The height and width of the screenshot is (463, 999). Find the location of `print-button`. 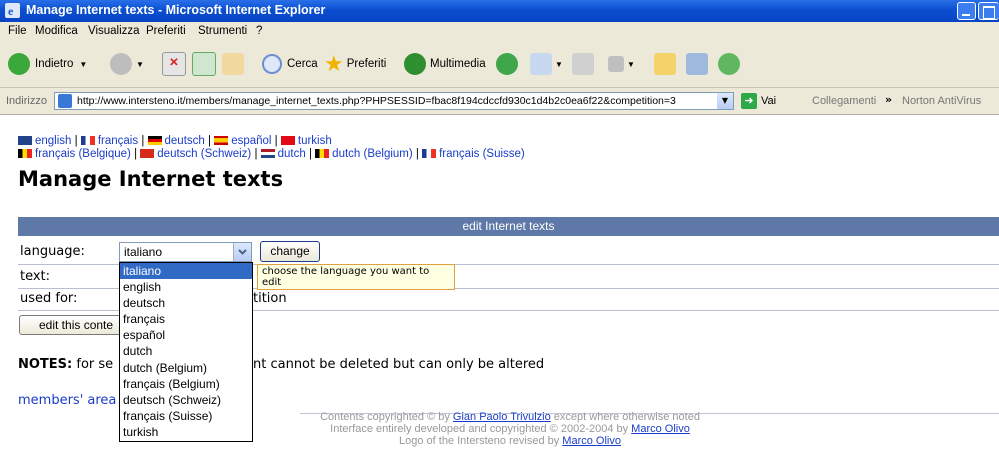

print-button is located at coordinates (583, 64).